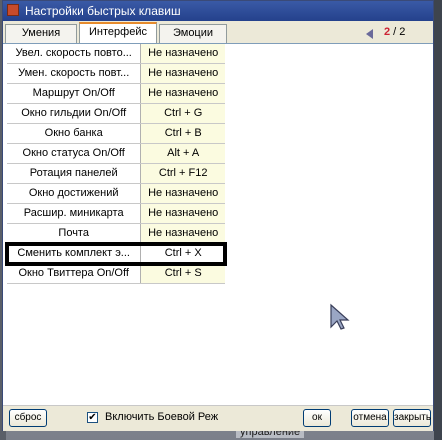 This screenshot has width=442, height=440. I want to click on table-row: Умен. скорость повт... Не назначено, so click(116, 74).